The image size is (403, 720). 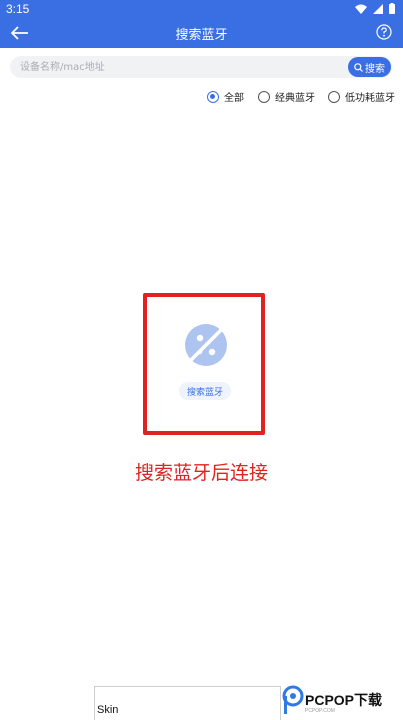 I want to click on search-button: 搜索, so click(x=369, y=67).